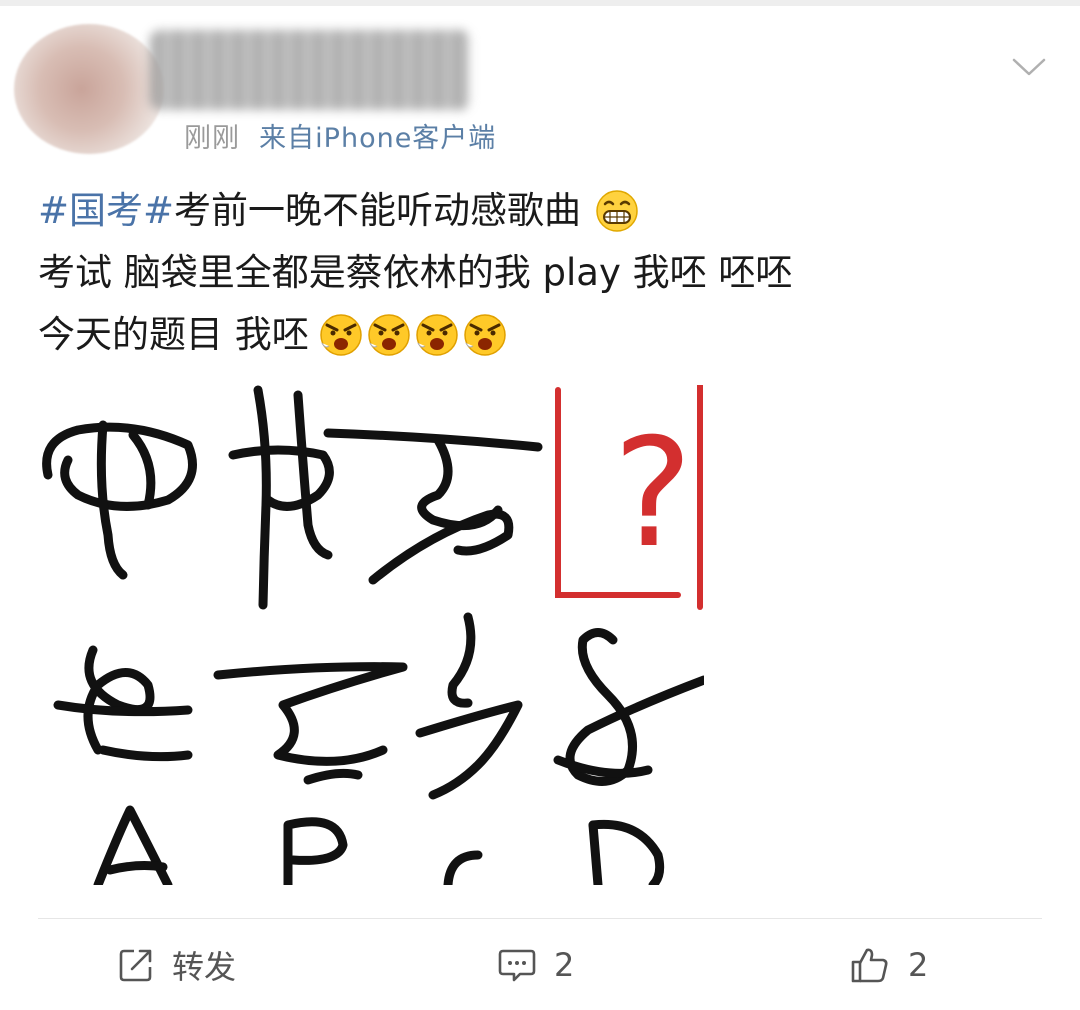  Describe the element at coordinates (378, 210) in the screenshot. I see `post-line-1-text: 考前一晚不能听动感歌曲` at that location.